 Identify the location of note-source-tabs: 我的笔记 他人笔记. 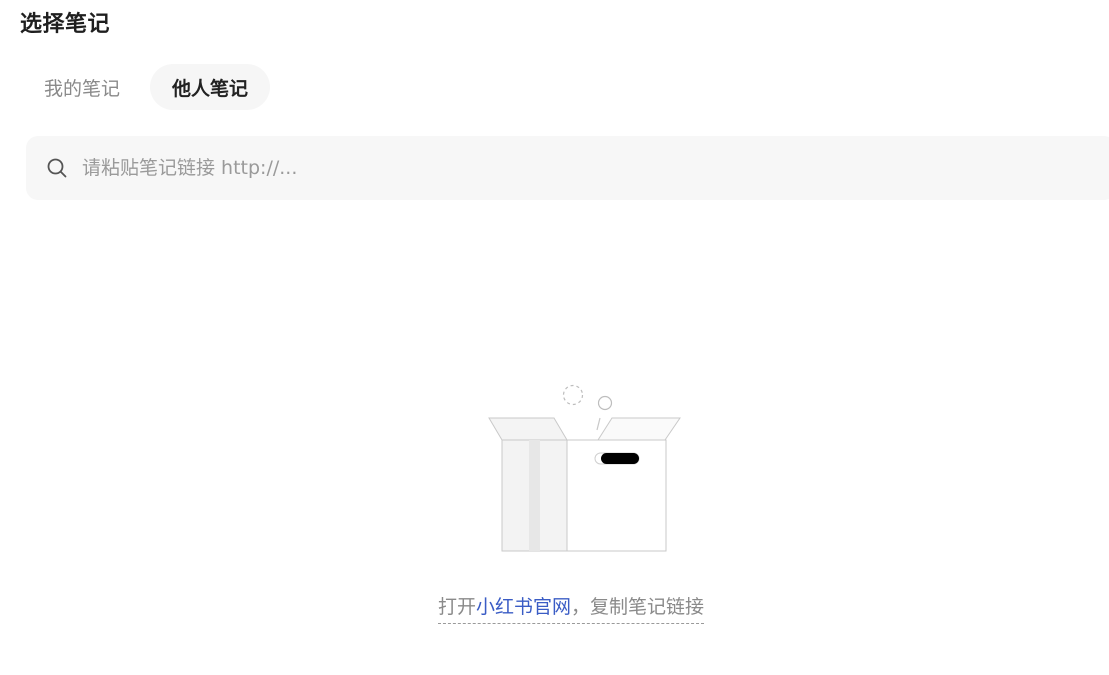
(149, 87).